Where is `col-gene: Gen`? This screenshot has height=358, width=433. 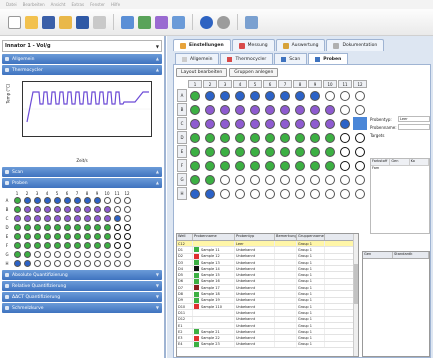 col-gene: Gen is located at coordinates (378, 255).